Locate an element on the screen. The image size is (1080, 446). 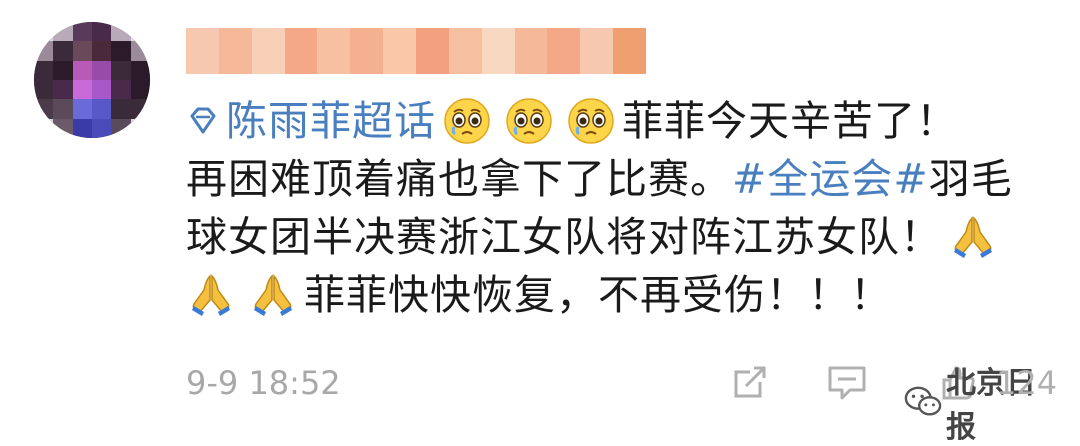
post-line-1: 陈雨菲超话 菲菲今天辛苦了！ is located at coordinates (621, 121).